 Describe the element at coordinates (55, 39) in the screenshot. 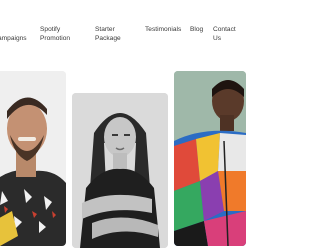

I see `nav-link-spotify-line2: Promotion` at that location.